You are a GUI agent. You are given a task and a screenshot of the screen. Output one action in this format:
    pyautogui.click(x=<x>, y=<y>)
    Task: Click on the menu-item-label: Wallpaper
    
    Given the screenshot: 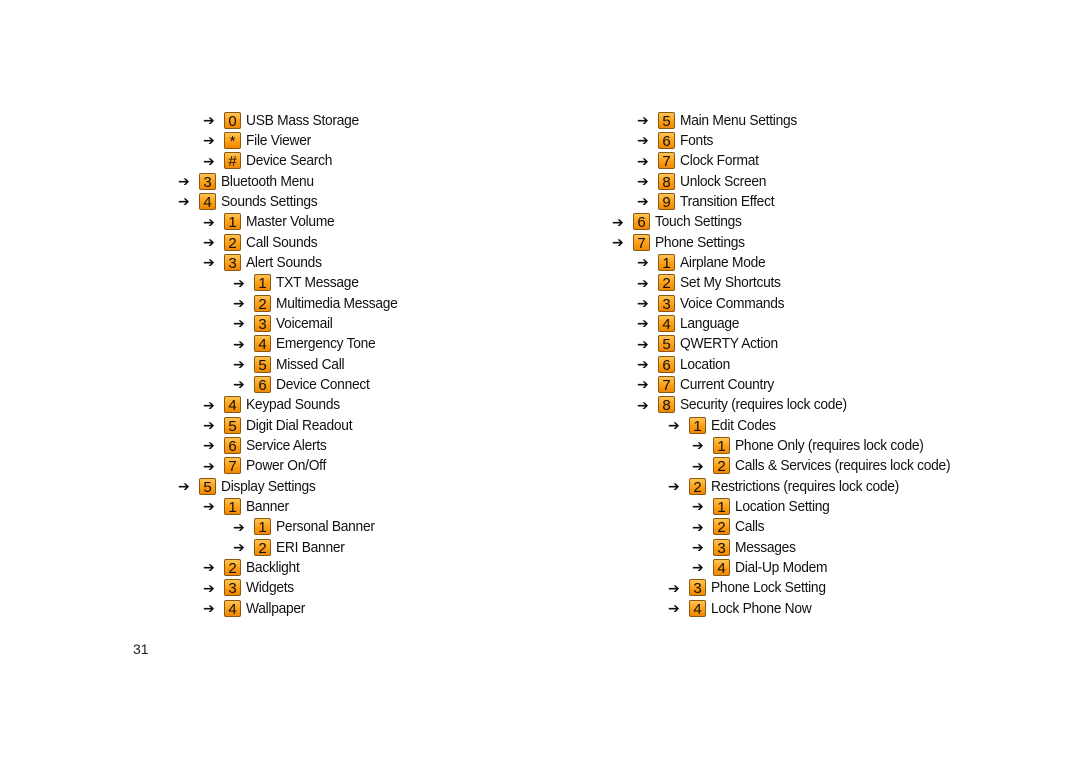 What is the action you would take?
    pyautogui.click(x=276, y=608)
    